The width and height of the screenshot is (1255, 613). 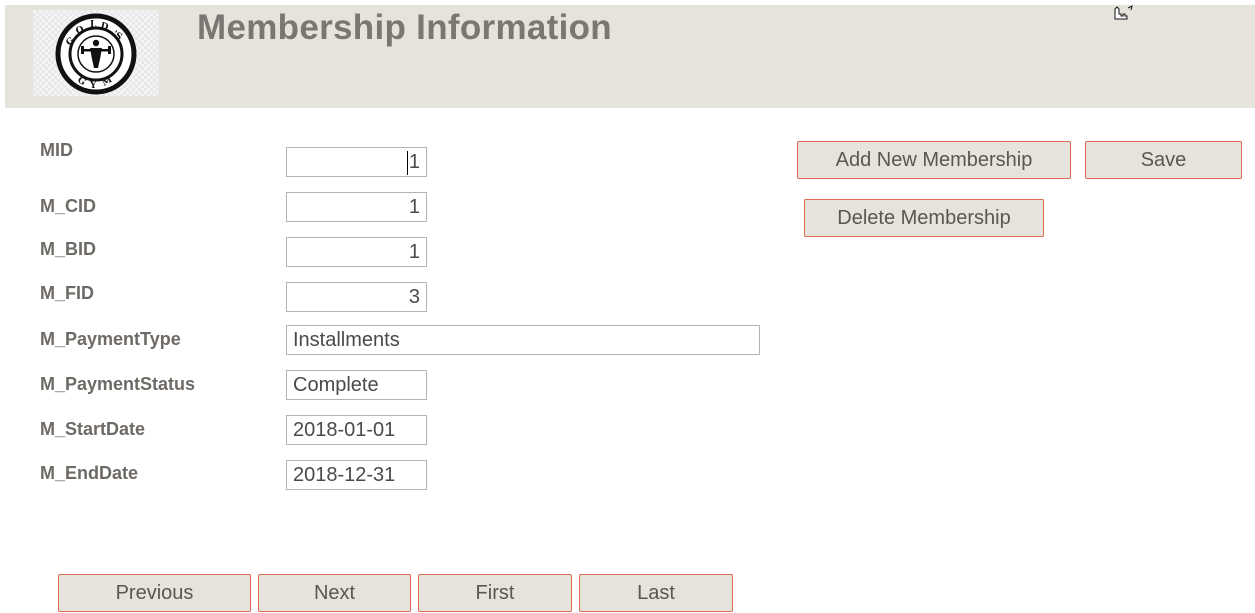 What do you see at coordinates (495, 593) in the screenshot?
I see `first-button: First` at bounding box center [495, 593].